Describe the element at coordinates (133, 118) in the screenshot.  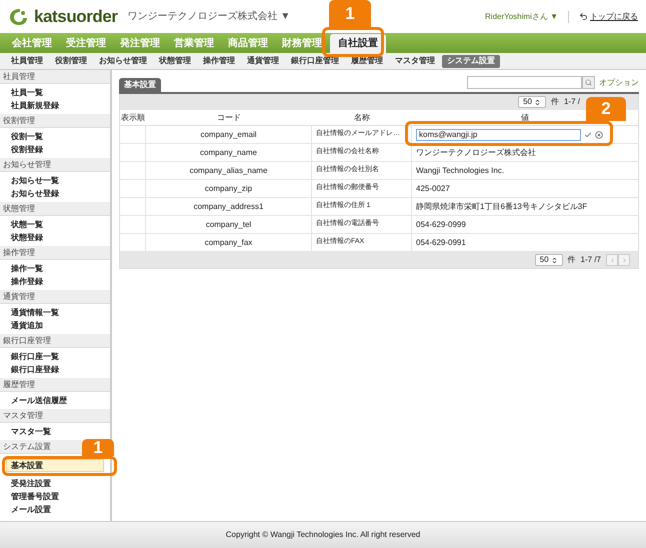
I see `column-header: 表示順` at that location.